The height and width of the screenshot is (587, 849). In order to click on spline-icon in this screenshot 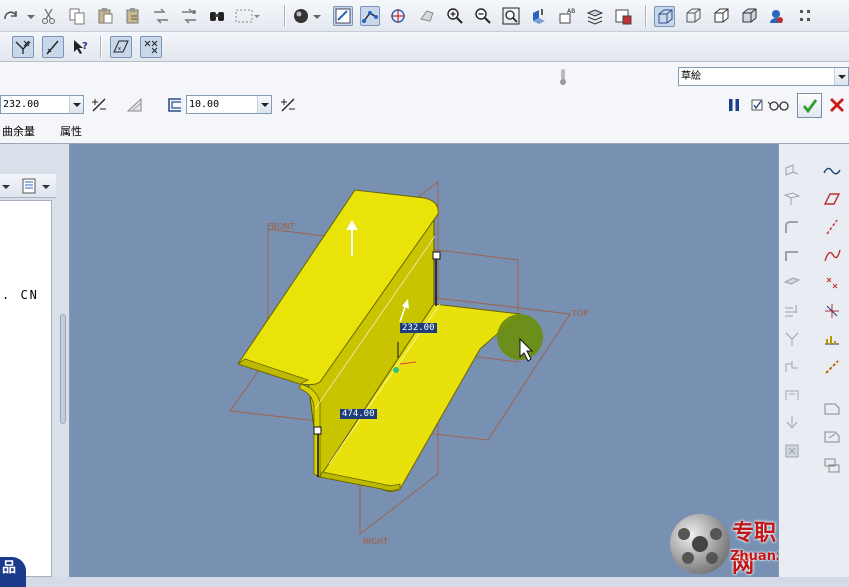, I will do `click(832, 171)`.